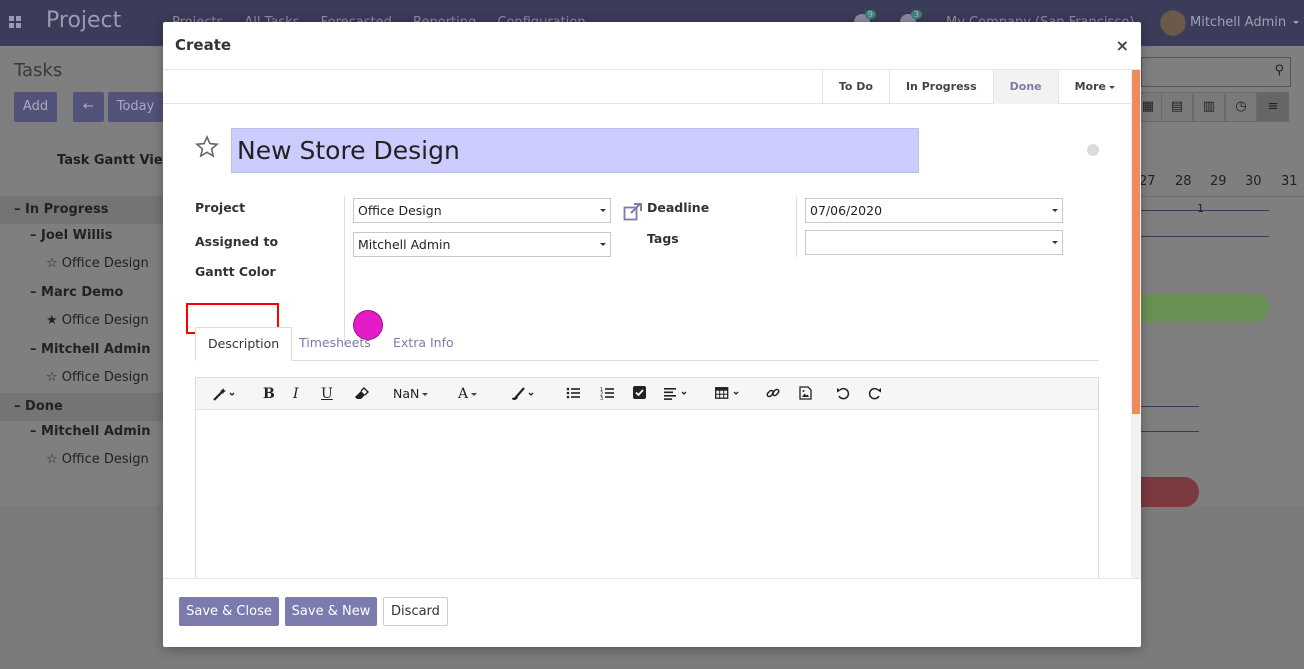  What do you see at coordinates (875, 394) in the screenshot?
I see `redo-icon` at bounding box center [875, 394].